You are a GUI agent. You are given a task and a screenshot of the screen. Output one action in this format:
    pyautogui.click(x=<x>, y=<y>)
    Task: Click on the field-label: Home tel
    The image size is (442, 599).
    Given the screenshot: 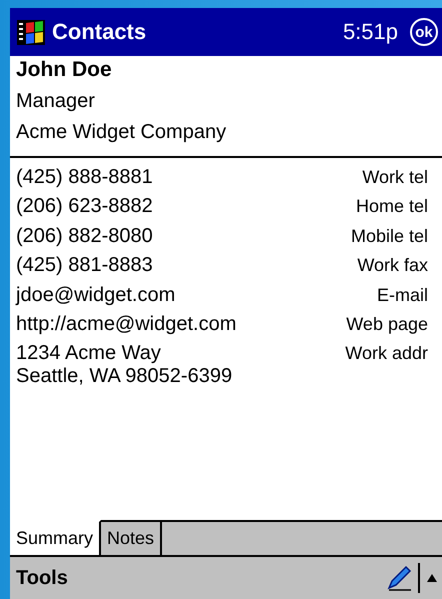 What is the action you would take?
    pyautogui.click(x=392, y=206)
    